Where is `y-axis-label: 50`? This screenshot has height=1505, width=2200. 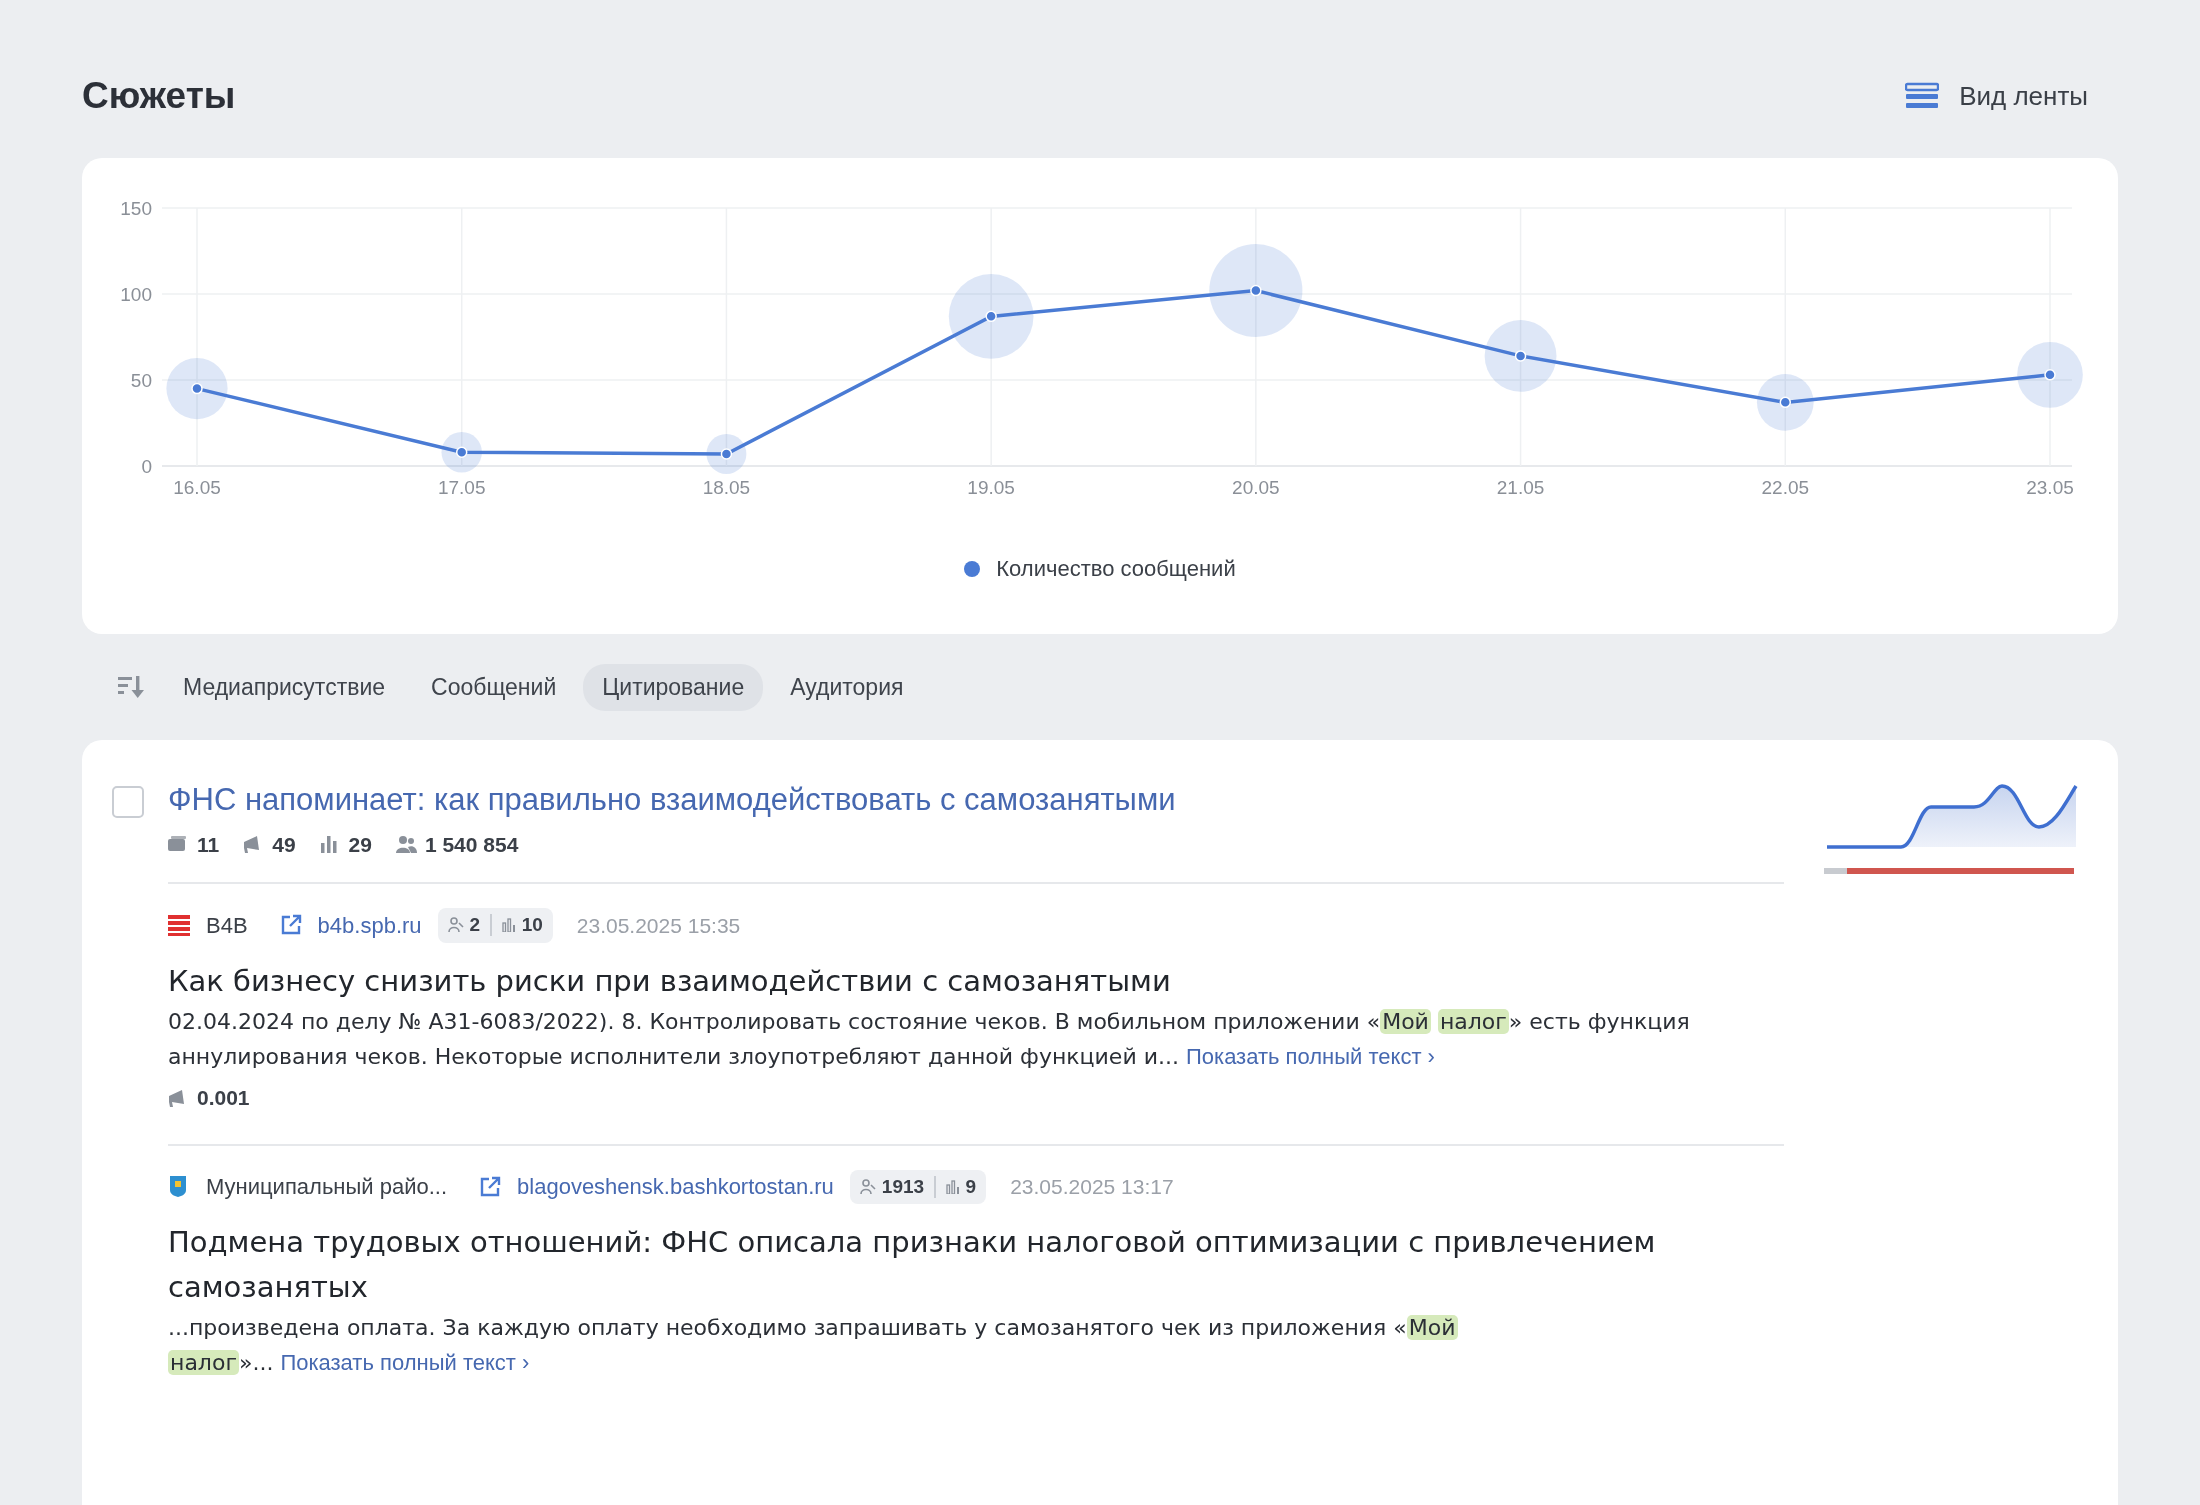
y-axis-label: 50 is located at coordinates (141, 381).